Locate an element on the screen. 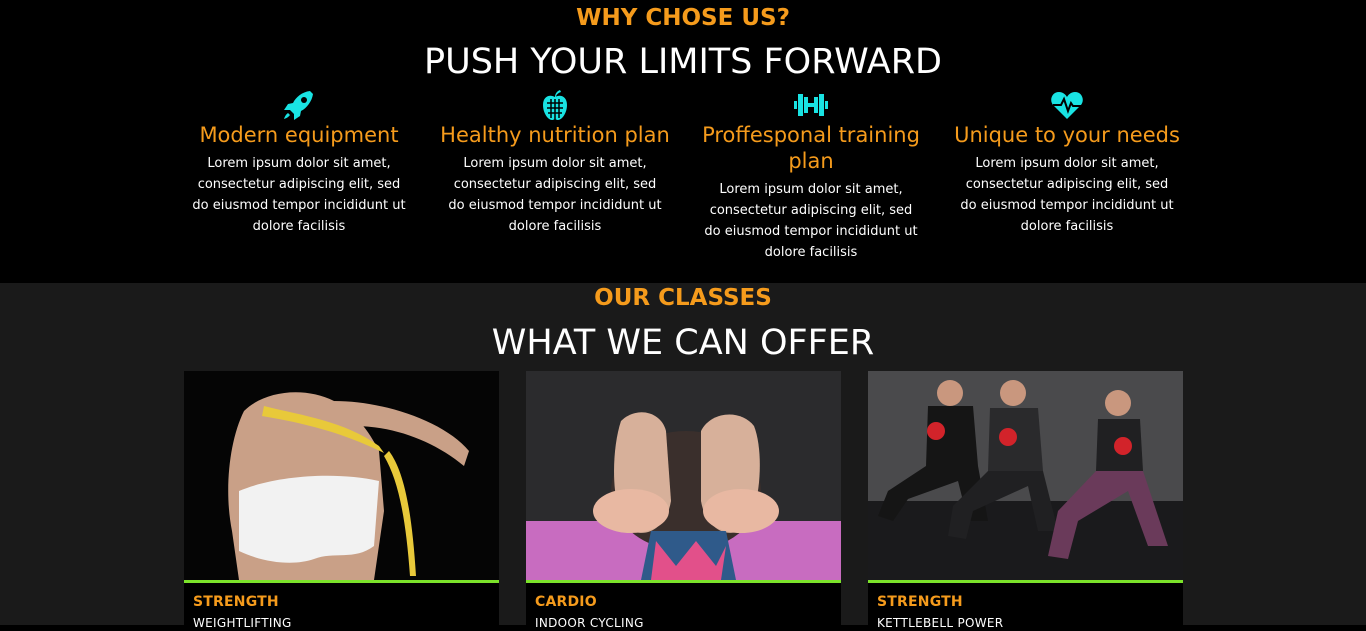 The height and width of the screenshot is (631, 1366). class-card: STRENGTH KETTLEBELL POWER is located at coordinates (1025, 501).